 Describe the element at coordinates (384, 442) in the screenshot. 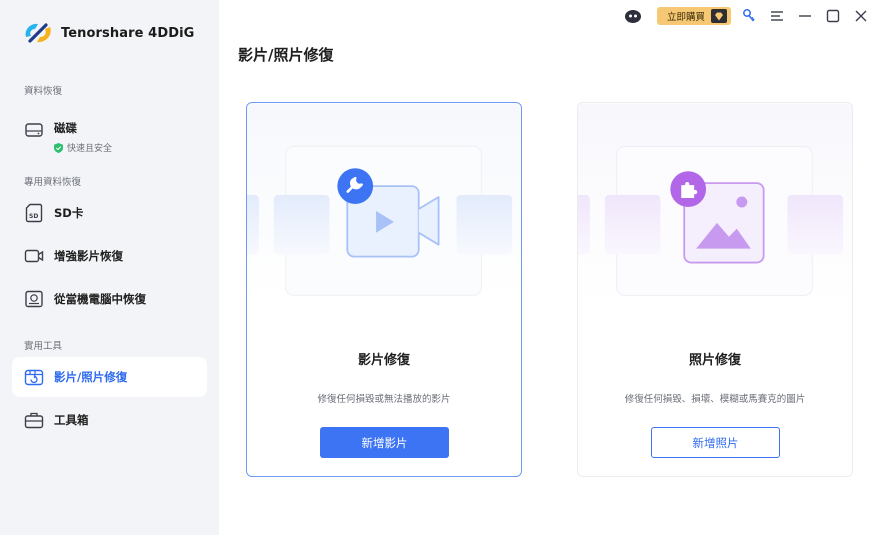

I see `add-video-button: 新增影片` at that location.